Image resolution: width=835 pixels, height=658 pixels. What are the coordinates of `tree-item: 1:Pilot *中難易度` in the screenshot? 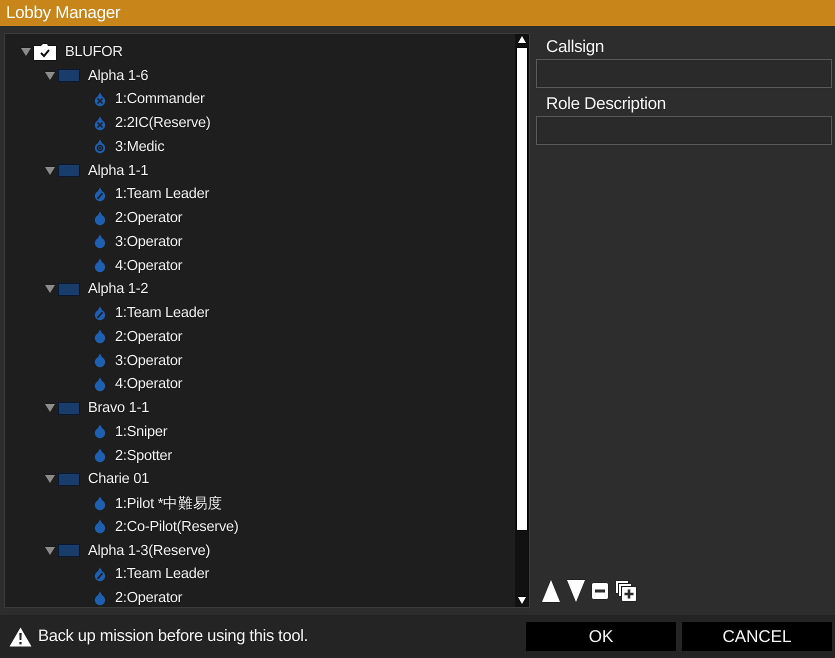 It's located at (168, 503).